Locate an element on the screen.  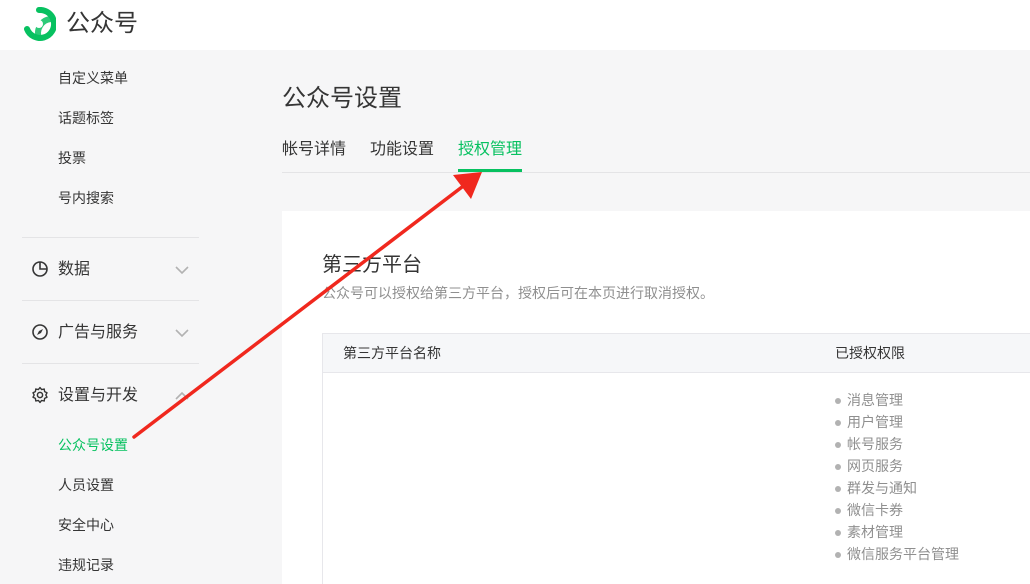
tab-authorization-management: 授权管理 is located at coordinates (490, 149).